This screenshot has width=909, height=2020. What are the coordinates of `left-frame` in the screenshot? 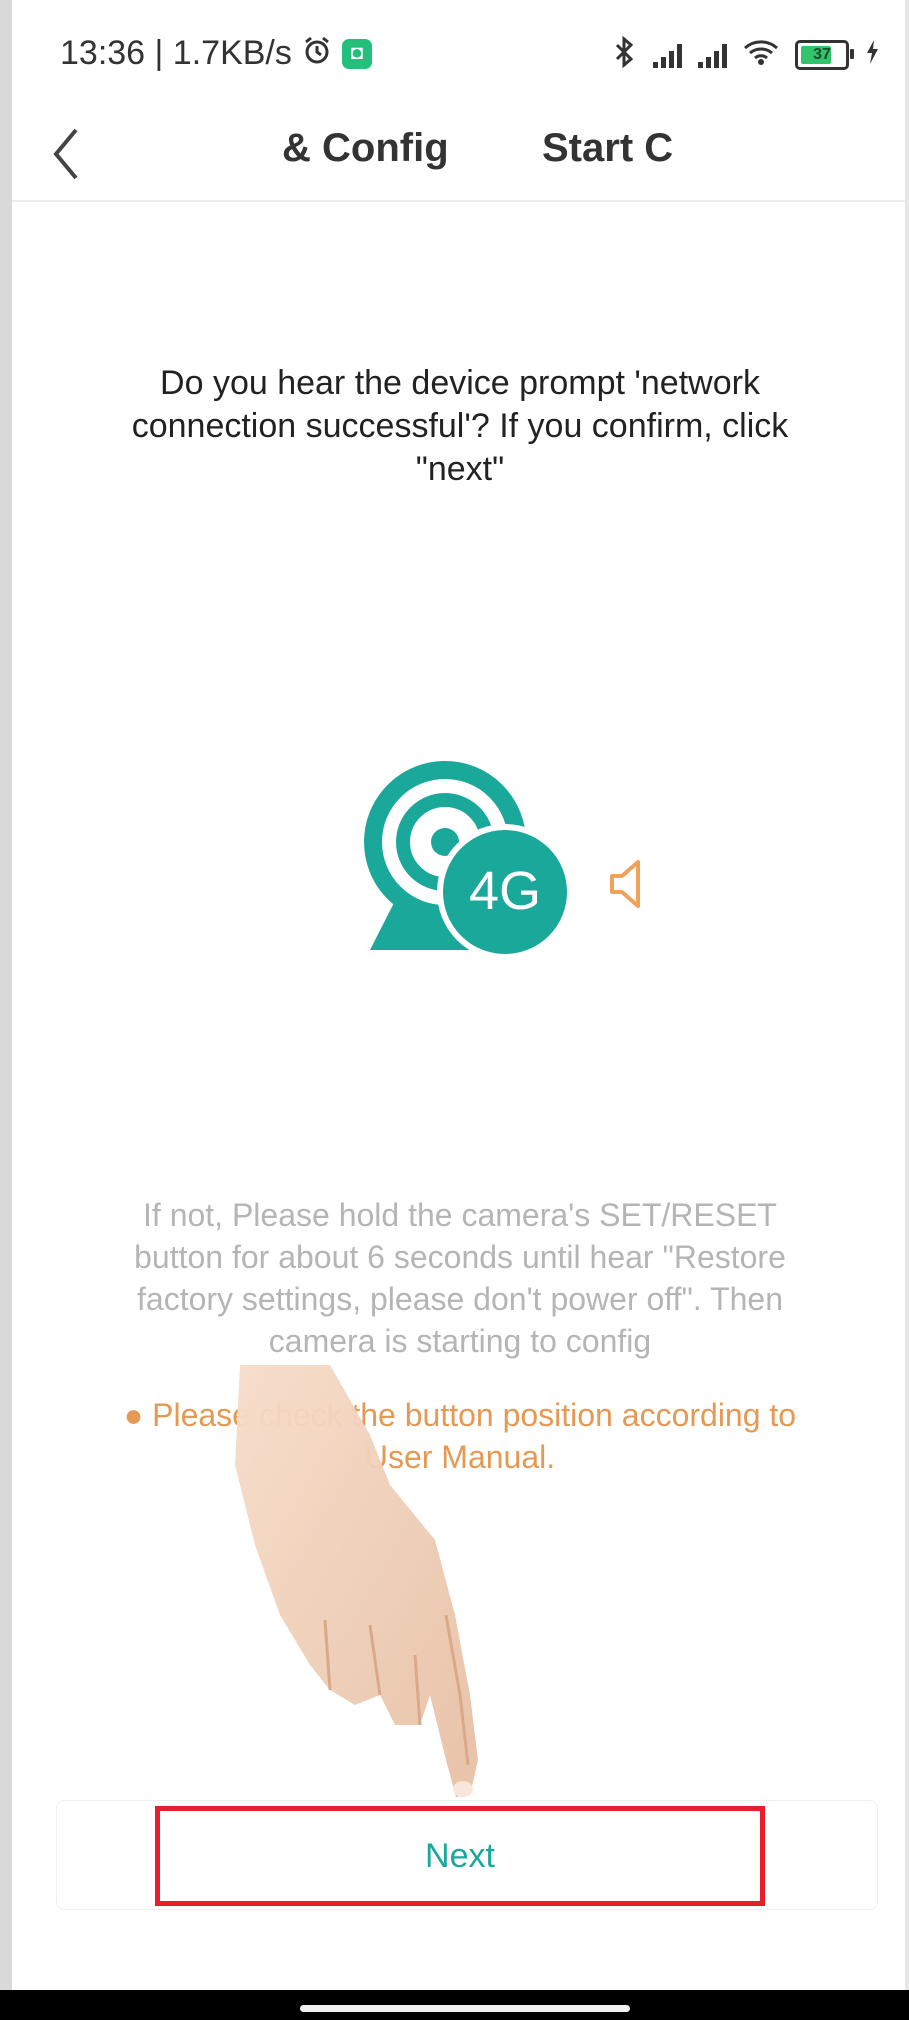 It's located at (6, 1010).